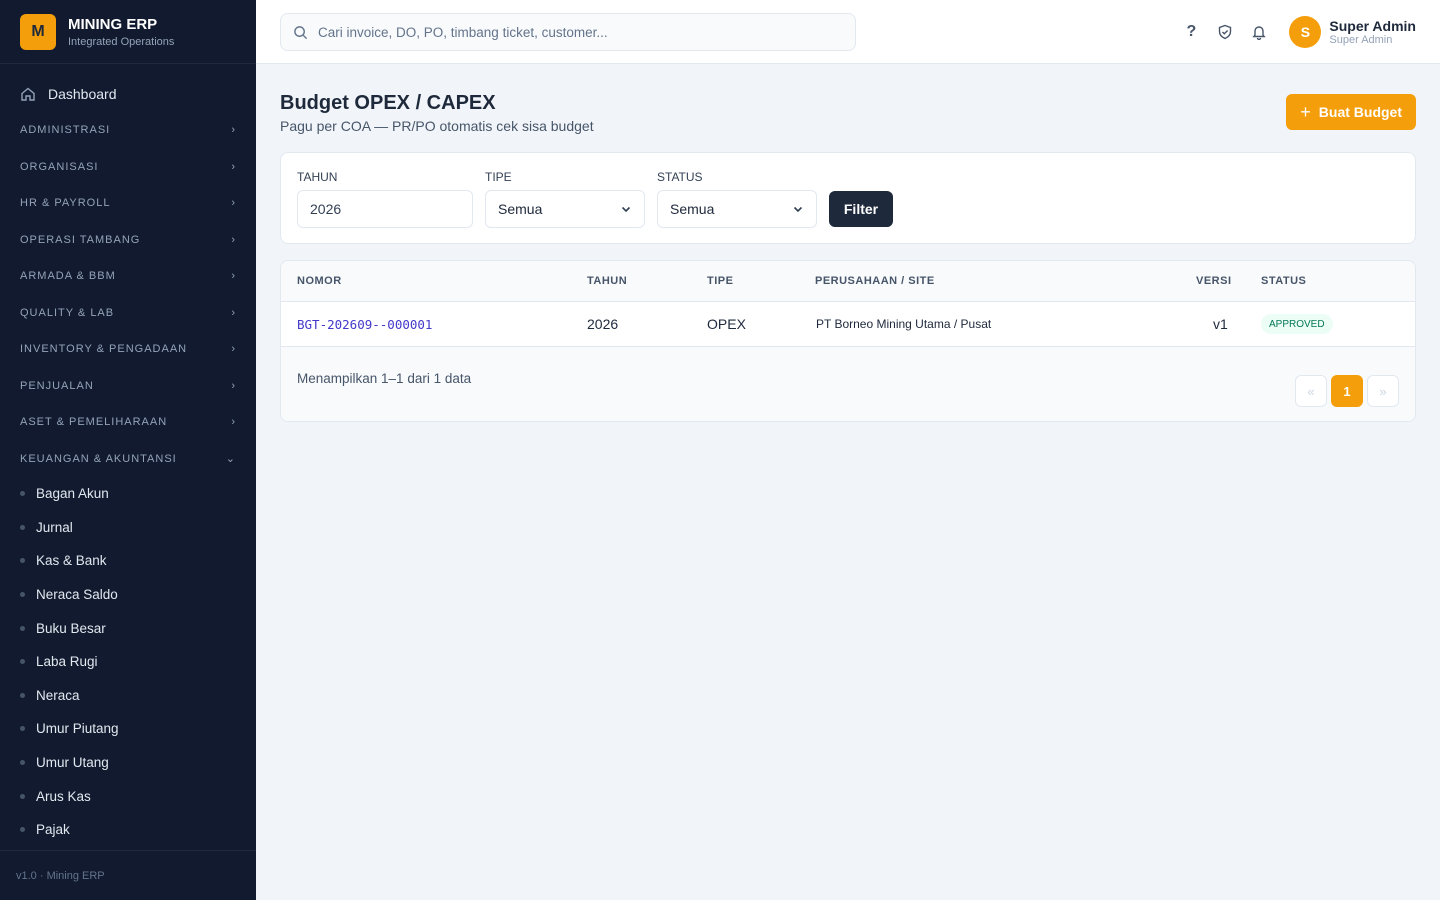 The height and width of the screenshot is (900, 1440). What do you see at coordinates (128, 561) in the screenshot?
I see `sidebar-item-kas-bank: Kas & Bank` at bounding box center [128, 561].